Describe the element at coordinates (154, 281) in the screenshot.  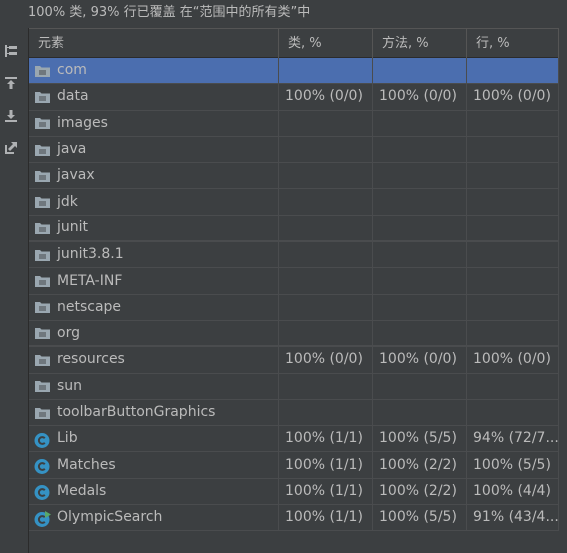
I see `cell-element: META-INF` at that location.